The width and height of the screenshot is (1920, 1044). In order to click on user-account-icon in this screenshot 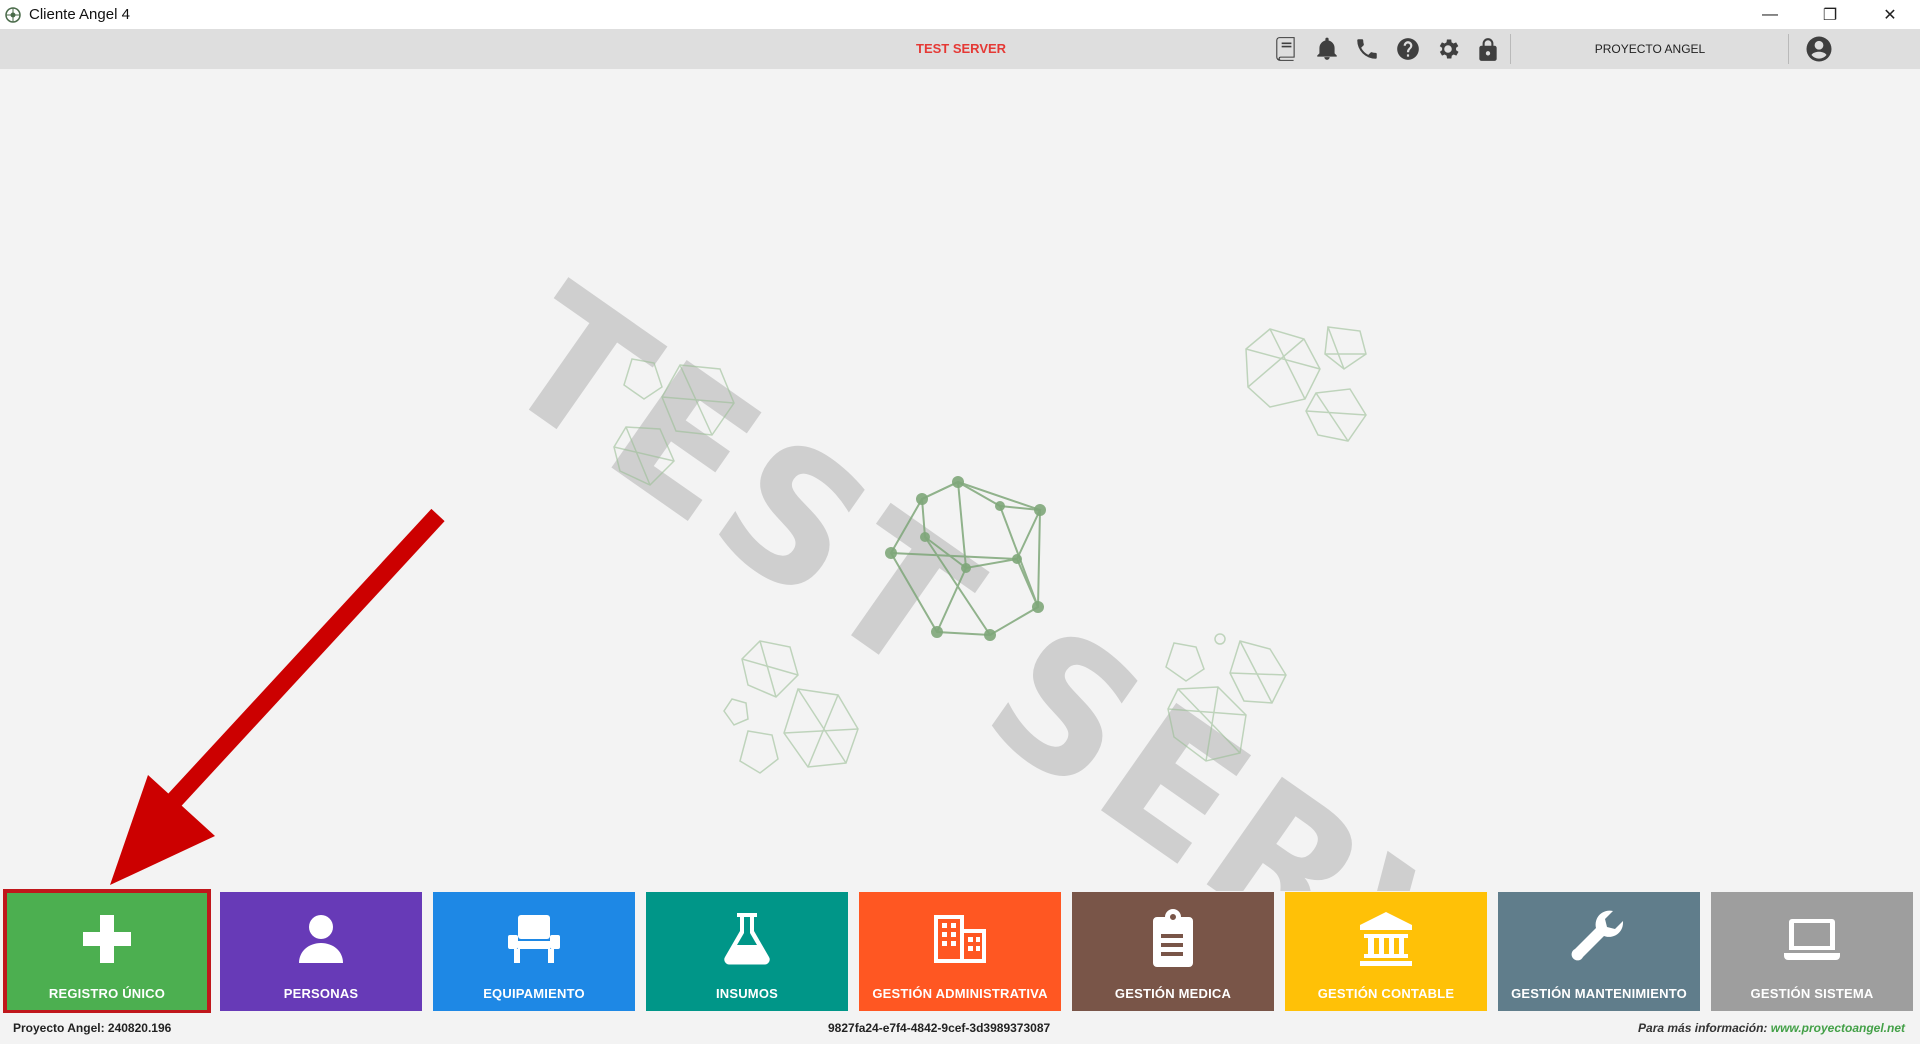, I will do `click(1819, 49)`.